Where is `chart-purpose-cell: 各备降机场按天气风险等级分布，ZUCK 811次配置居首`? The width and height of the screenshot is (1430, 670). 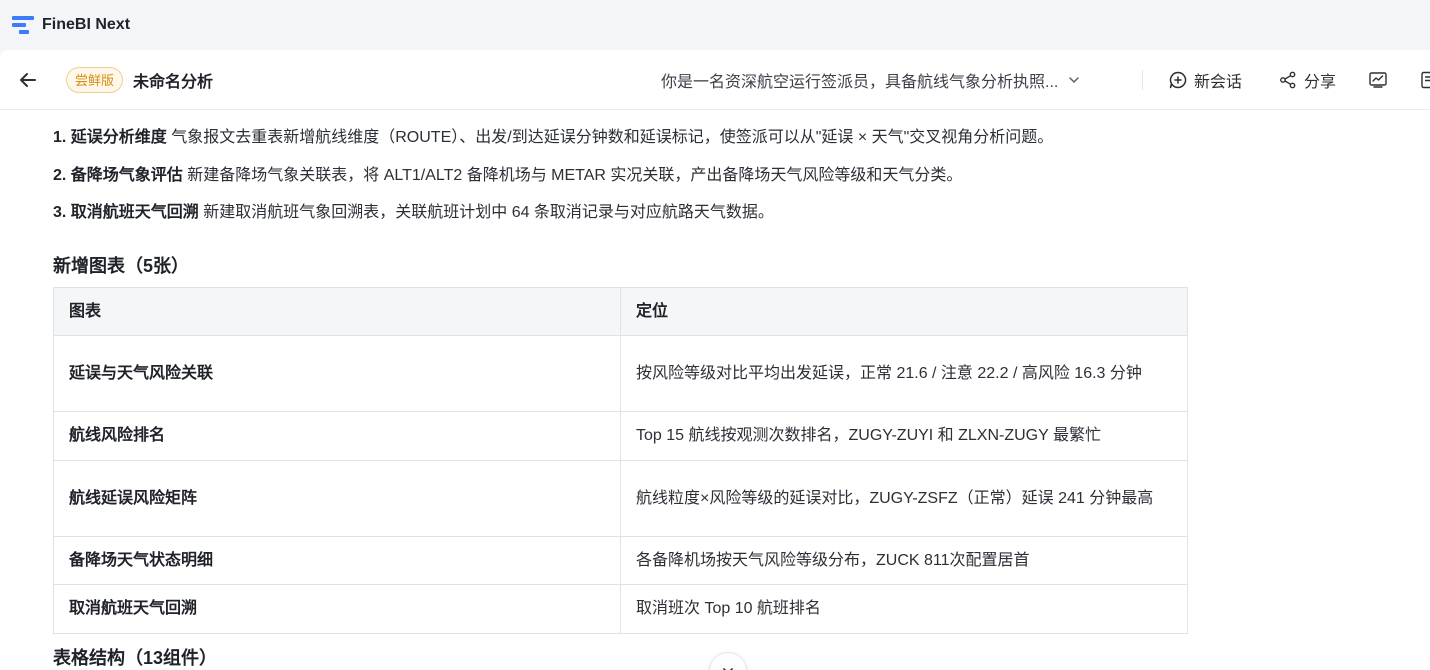 chart-purpose-cell: 各备降机场按天气风险等级分布，ZUCK 811次配置居首 is located at coordinates (904, 560).